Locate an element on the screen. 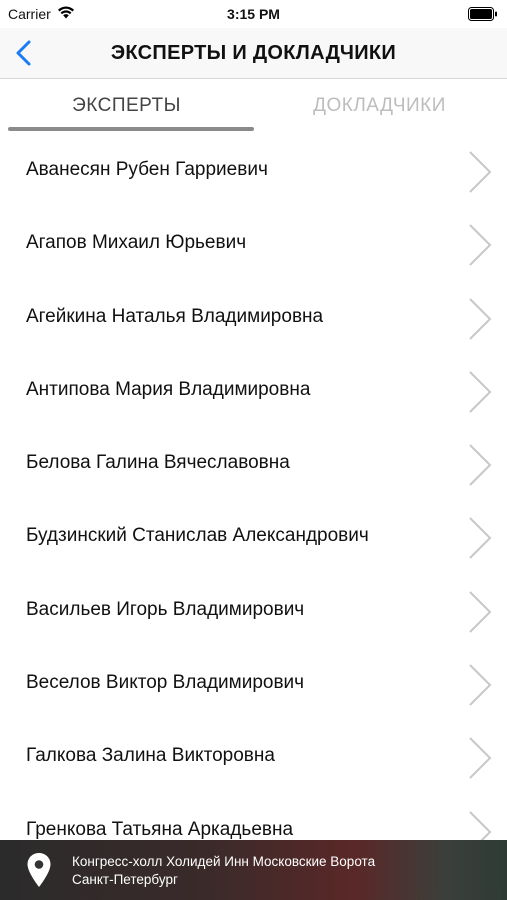 The height and width of the screenshot is (900, 507). list-item: Антипова Мария Владимировна is located at coordinates (253, 391).